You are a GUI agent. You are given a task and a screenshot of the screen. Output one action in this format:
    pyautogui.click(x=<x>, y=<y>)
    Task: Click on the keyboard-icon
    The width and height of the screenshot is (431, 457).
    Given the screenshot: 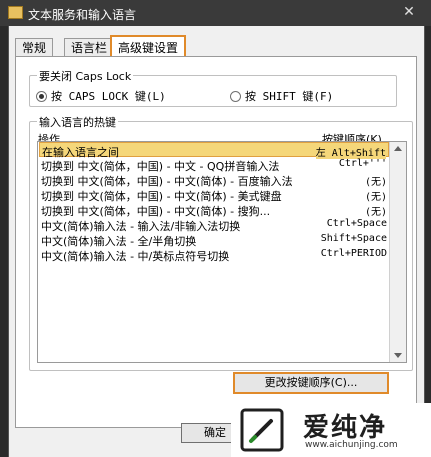 What is the action you would take?
    pyautogui.click(x=15, y=12)
    